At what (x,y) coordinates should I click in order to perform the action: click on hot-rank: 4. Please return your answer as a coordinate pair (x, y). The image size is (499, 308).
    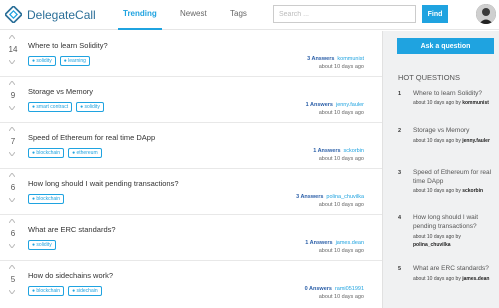
    Looking at the image, I should click on (400, 218).